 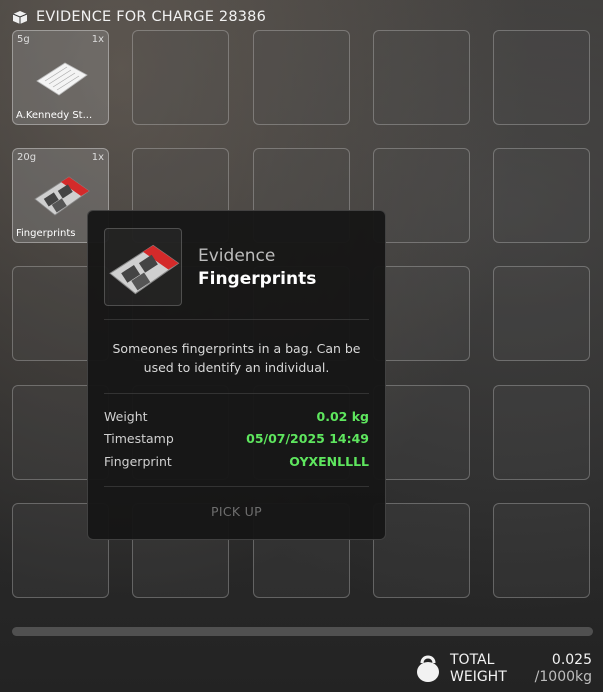 What do you see at coordinates (302, 631) in the screenshot?
I see `horizontal-scrollbar` at bounding box center [302, 631].